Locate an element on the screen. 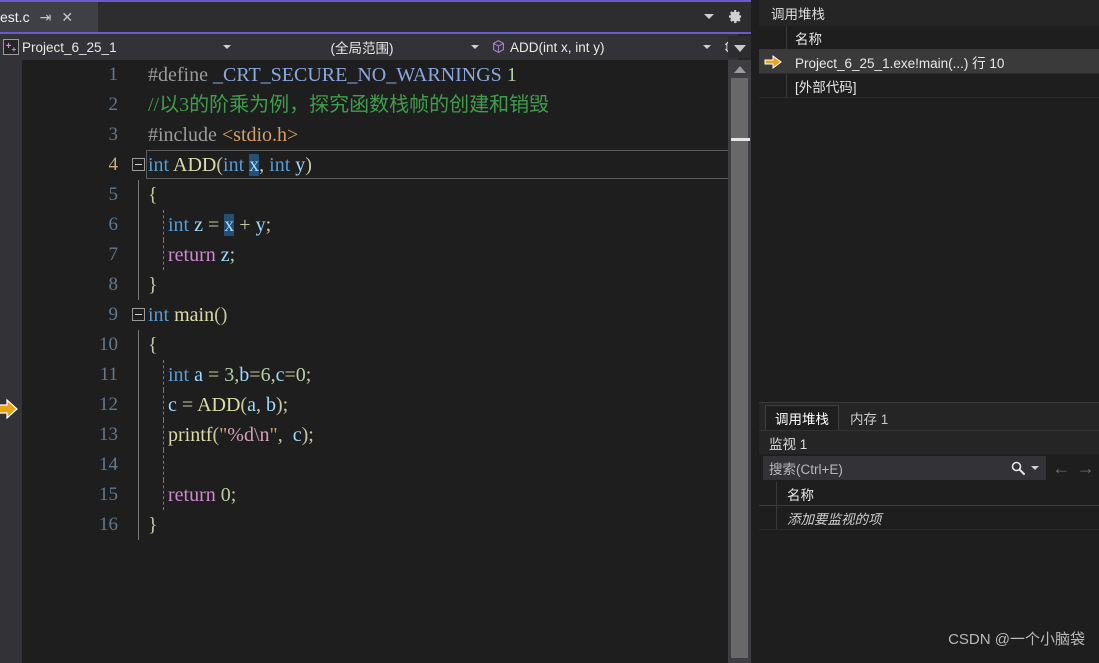 This screenshot has width=1099, height=663. document-tab-strip: est.c ⇥ ✕ is located at coordinates (375, 16).